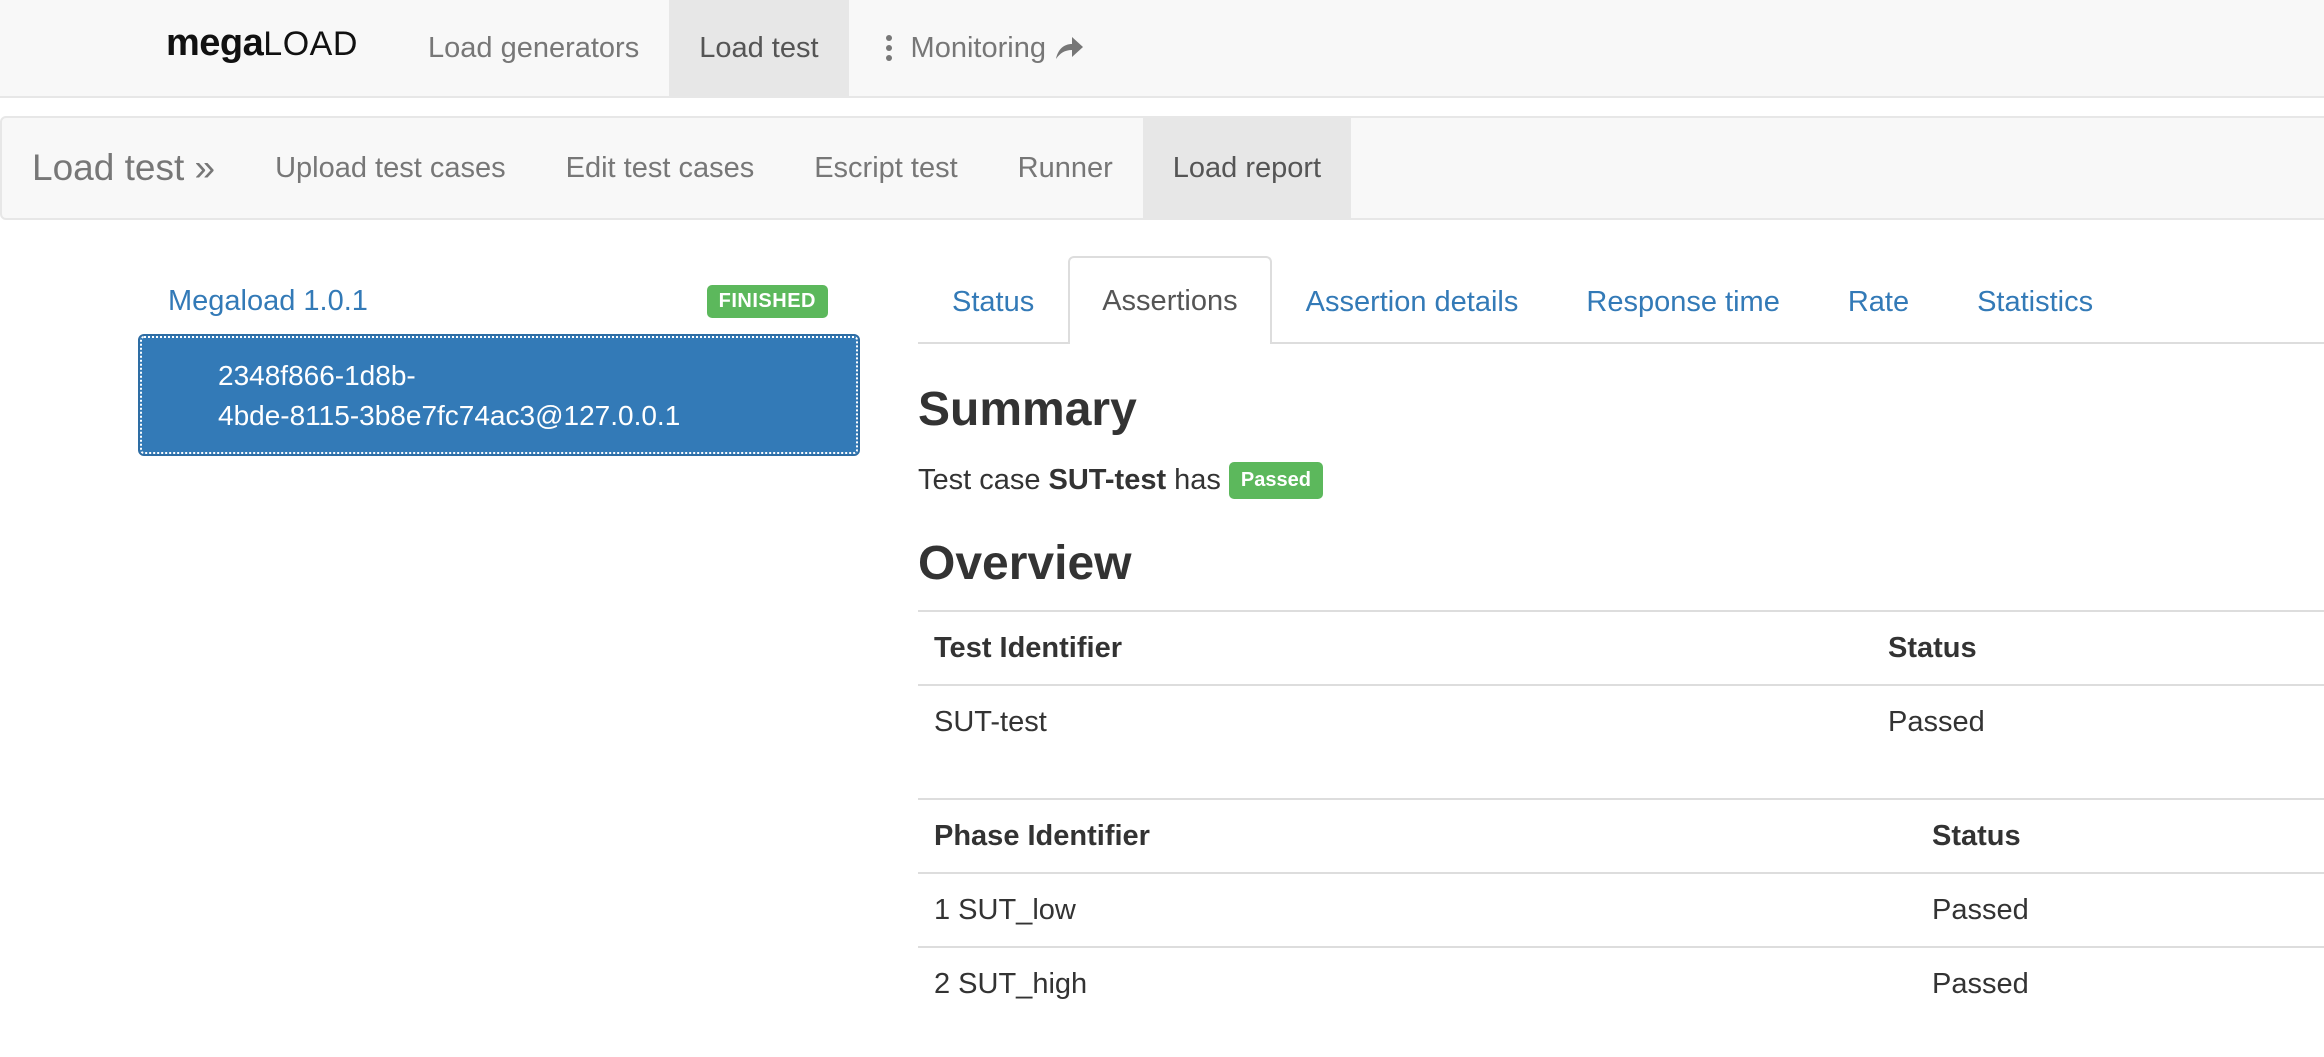  What do you see at coordinates (268, 301) in the screenshot?
I see `test-run-link: Megaload 1.0.1` at bounding box center [268, 301].